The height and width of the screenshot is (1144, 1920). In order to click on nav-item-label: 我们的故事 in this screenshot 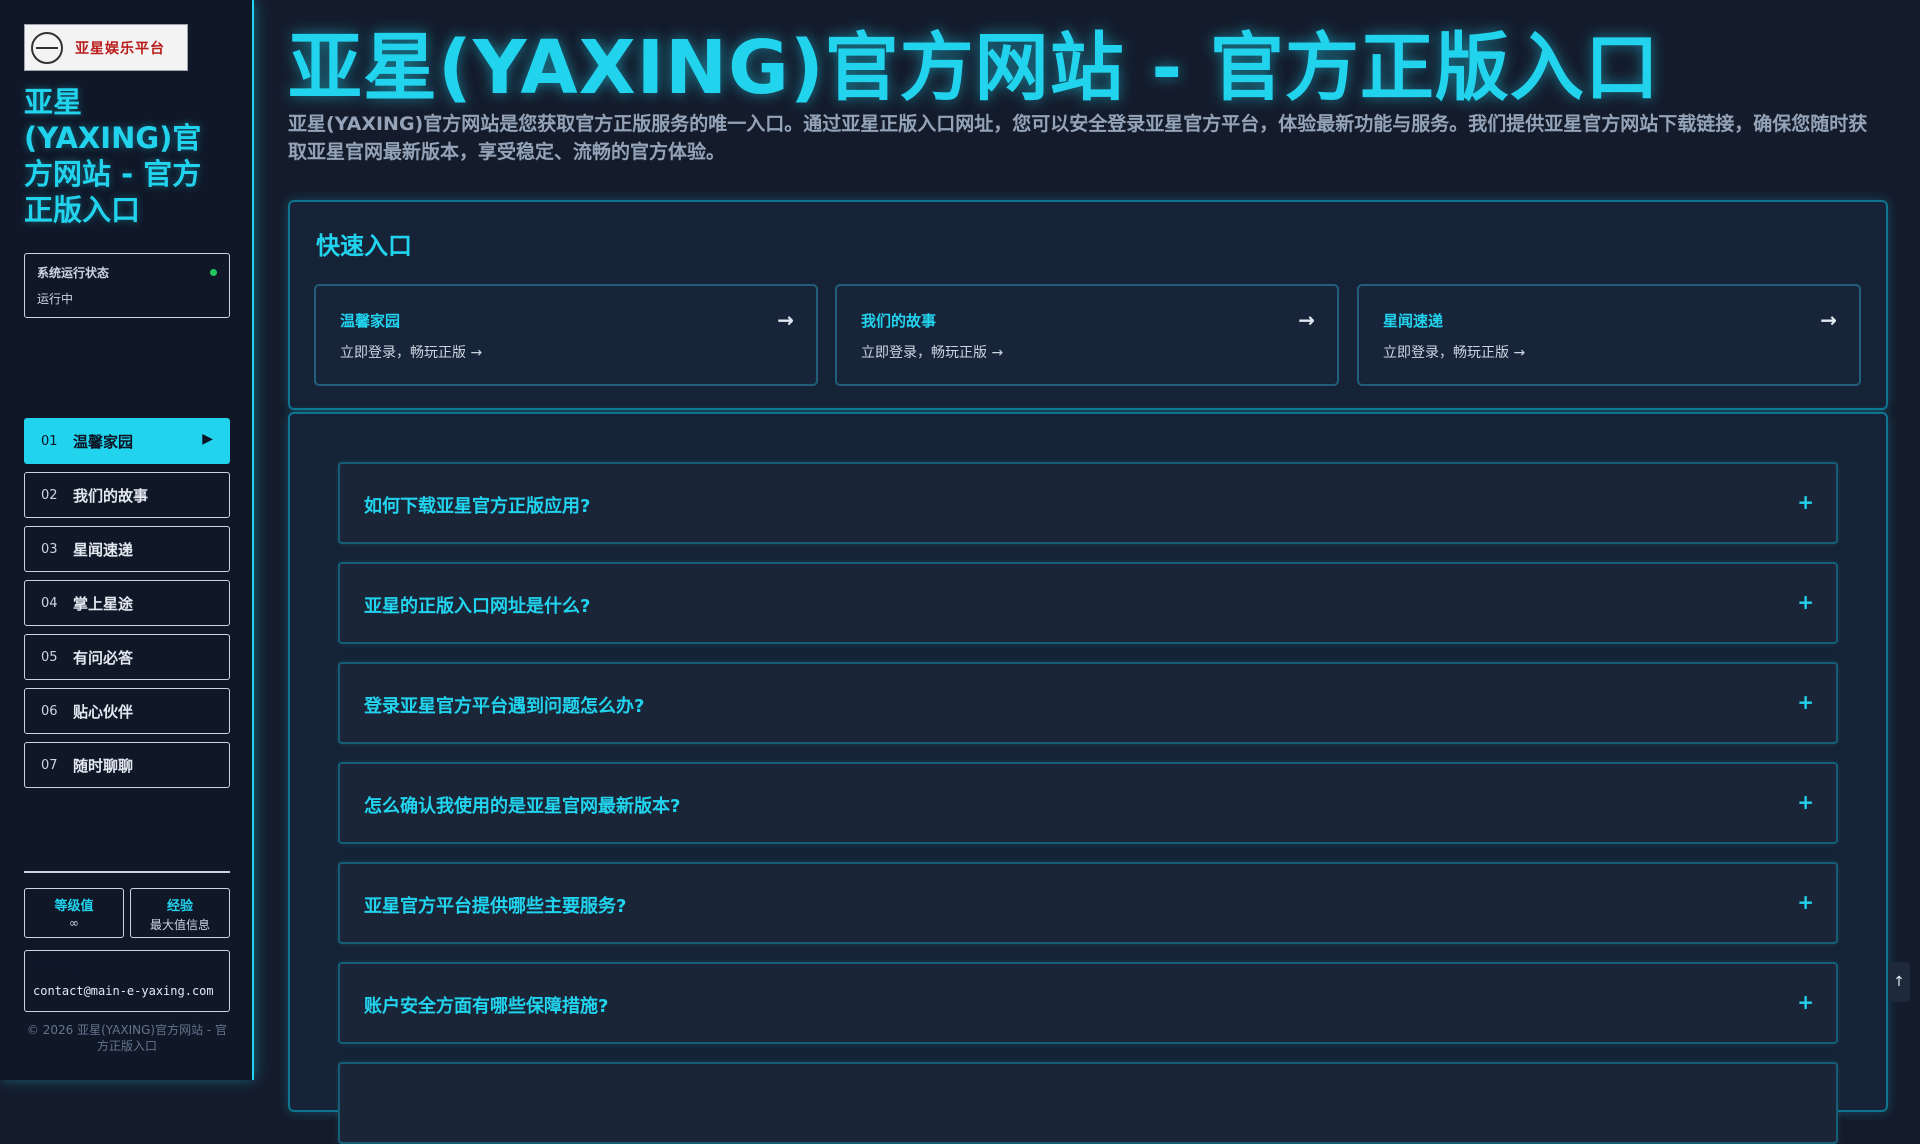, I will do `click(111, 495)`.